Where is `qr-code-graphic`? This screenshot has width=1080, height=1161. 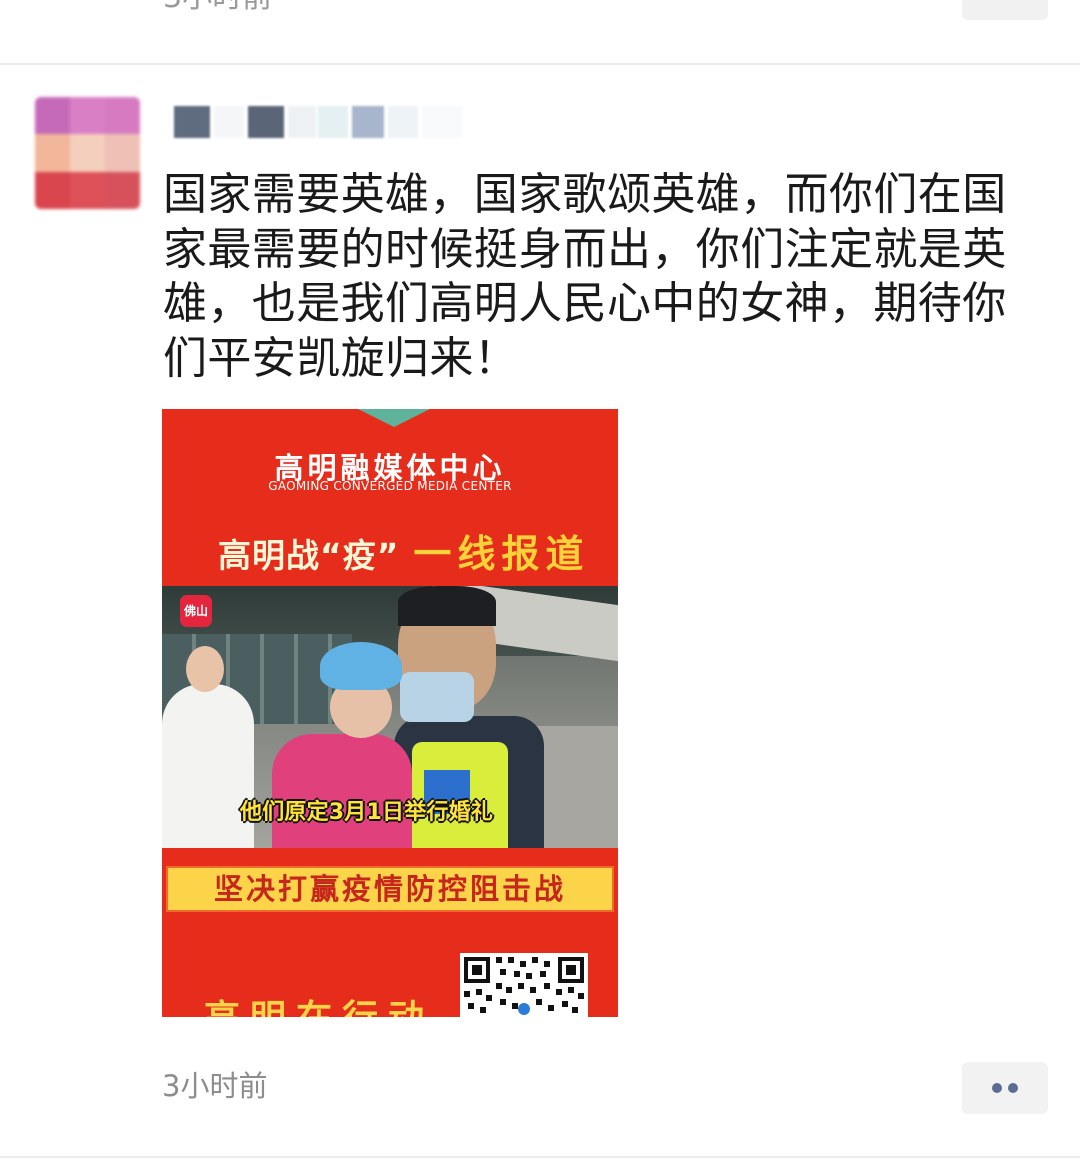 qr-code-graphic is located at coordinates (524, 986).